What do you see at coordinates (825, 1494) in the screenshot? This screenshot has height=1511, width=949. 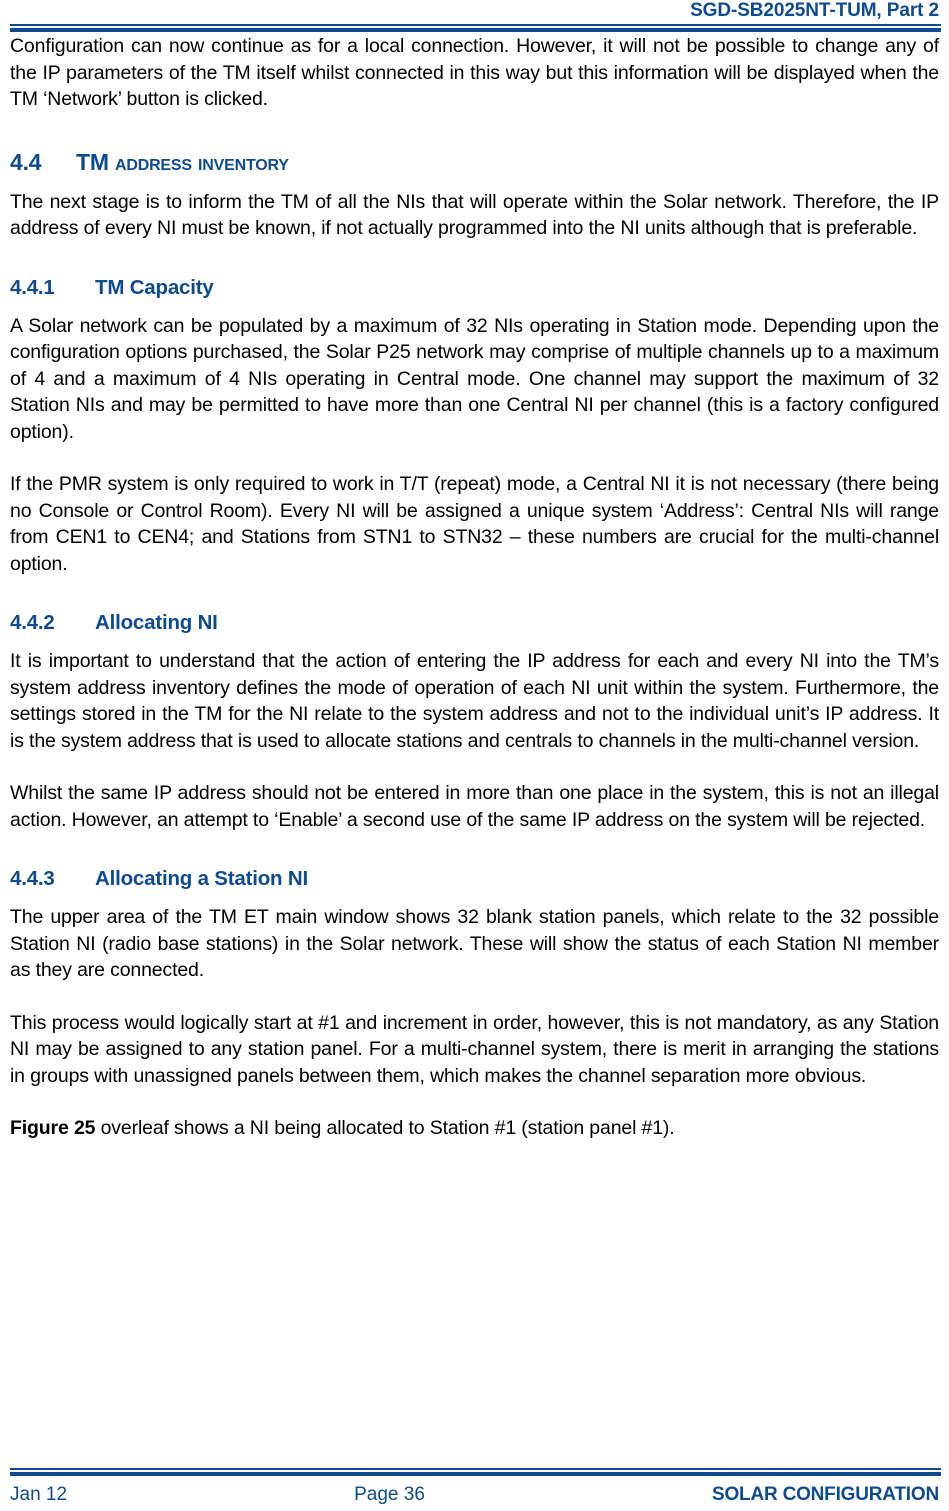 I see `footer-section-name: SOLAR CONFIGURATION` at bounding box center [825, 1494].